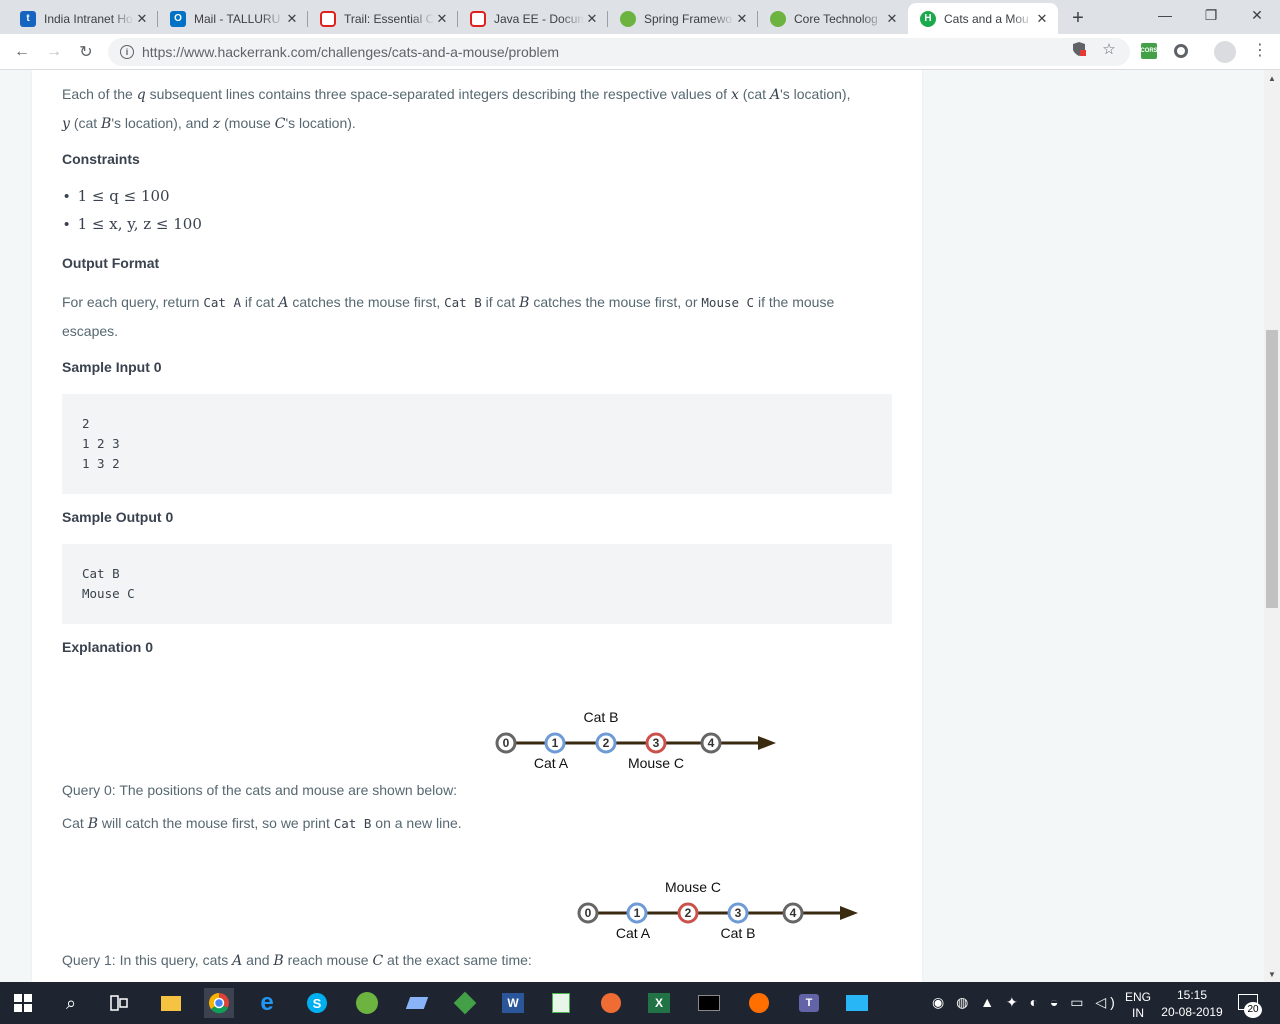 The width and height of the screenshot is (1280, 1024). Describe the element at coordinates (928, 18) in the screenshot. I see `hackerrank-favicon-icon: H` at that location.